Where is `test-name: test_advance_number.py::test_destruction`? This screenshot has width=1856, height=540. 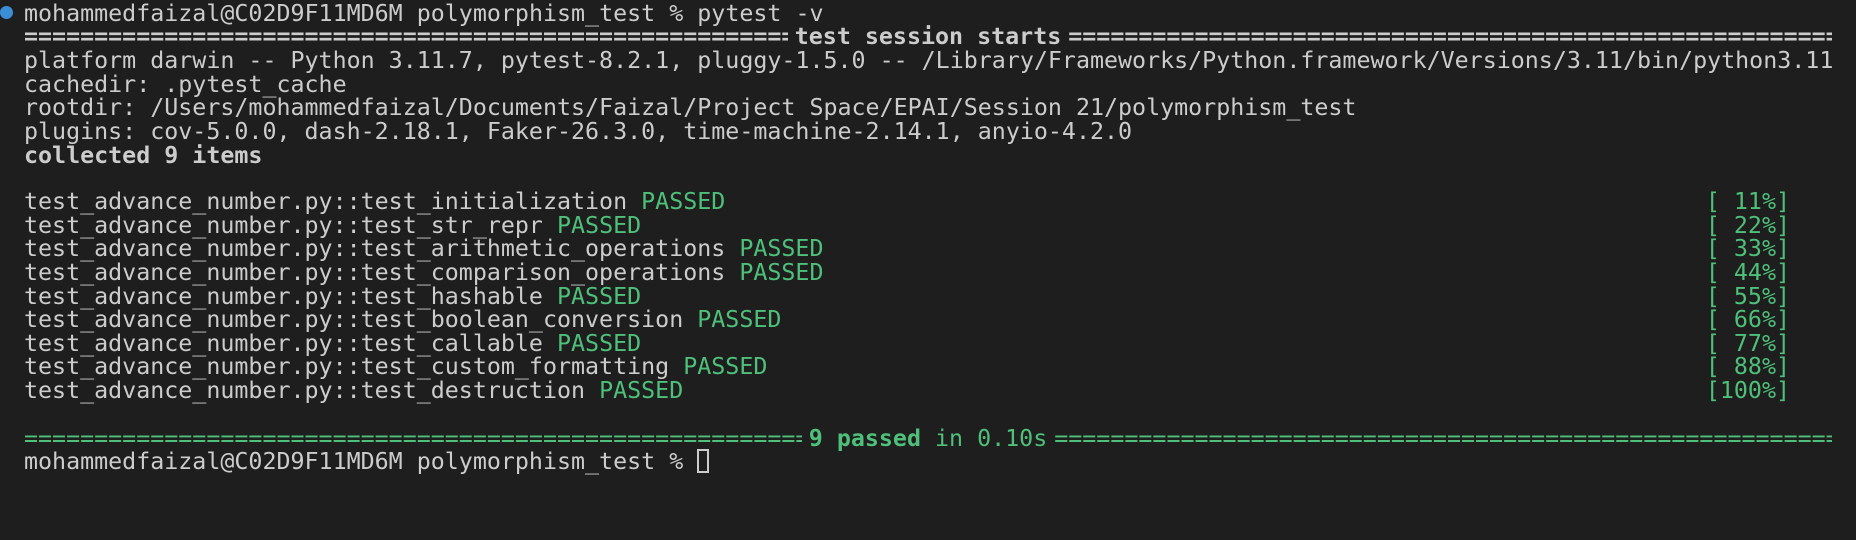
test-name: test_advance_number.py::test_destruction is located at coordinates (305, 390).